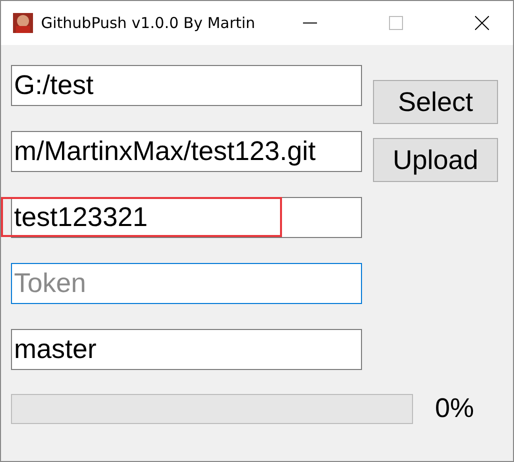 The width and height of the screenshot is (514, 462). Describe the element at coordinates (454, 408) in the screenshot. I see `progress-percent: 0%` at that location.